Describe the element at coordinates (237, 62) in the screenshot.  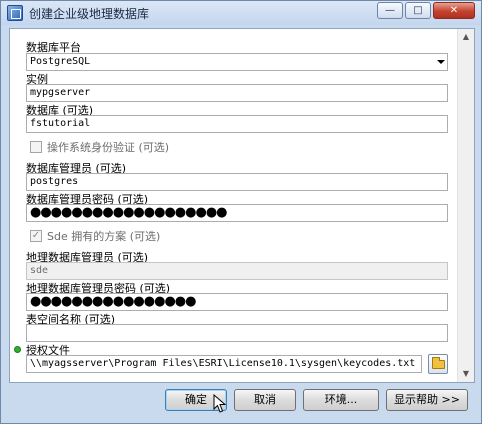
I see `platform-select: PostgreSQL` at that location.